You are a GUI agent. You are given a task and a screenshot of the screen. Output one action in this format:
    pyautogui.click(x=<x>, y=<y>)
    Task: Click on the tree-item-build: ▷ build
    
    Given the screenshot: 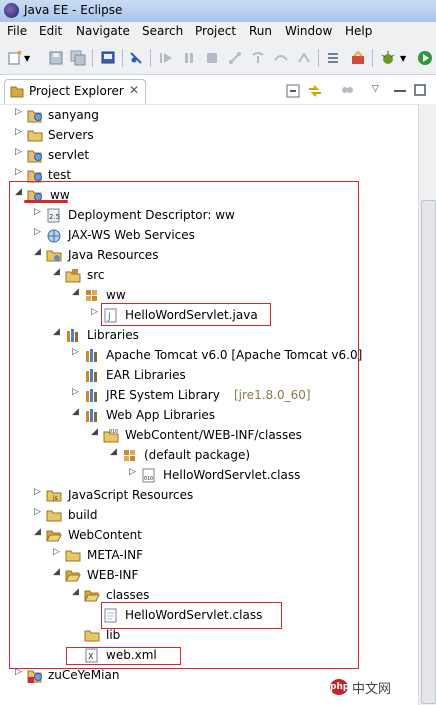 What is the action you would take?
    pyautogui.click(x=200, y=515)
    